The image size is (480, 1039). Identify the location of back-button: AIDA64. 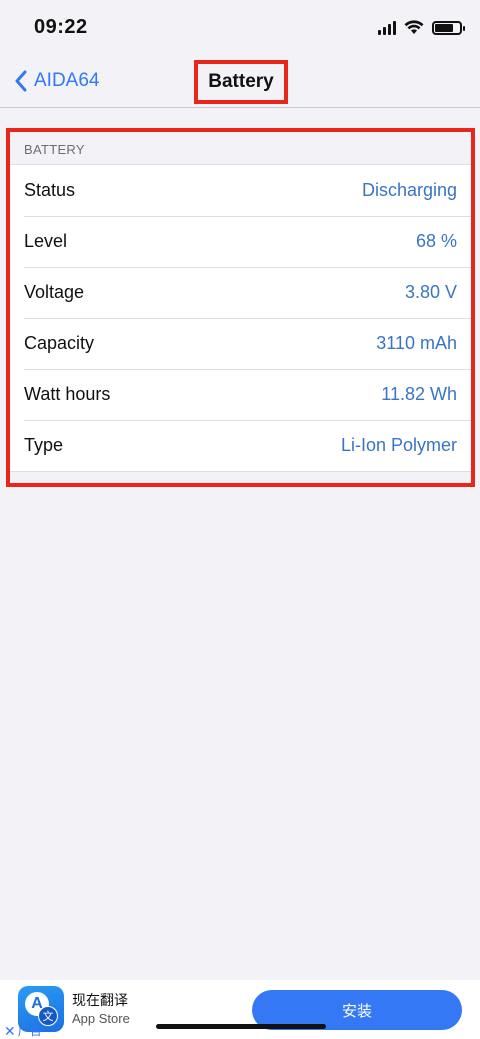
(56, 81).